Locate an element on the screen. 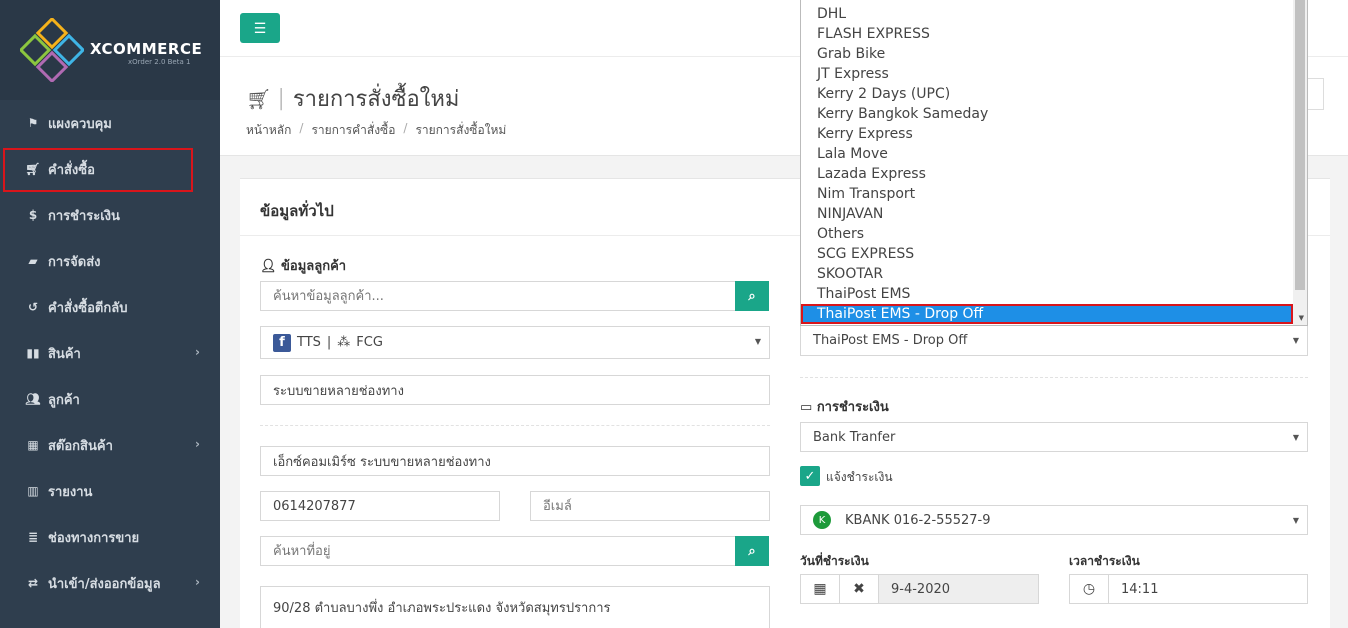  customer-label: 👤︎ ข้อมูลลูกค้า is located at coordinates (303, 265).